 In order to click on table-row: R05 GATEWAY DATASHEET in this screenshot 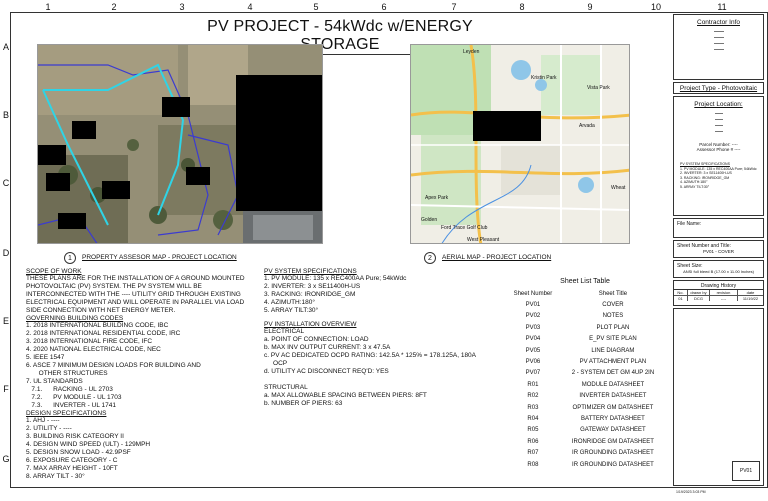, I will do `click(585, 430)`.